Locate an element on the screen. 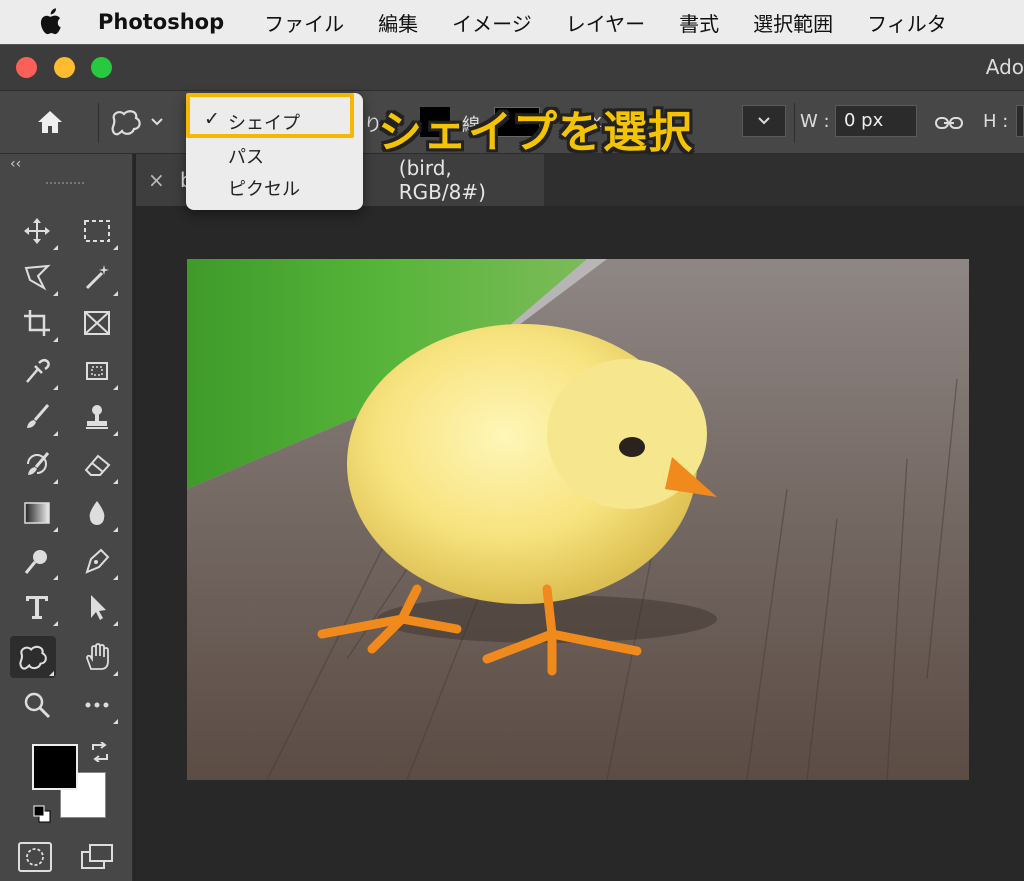  zoom-tool is located at coordinates (37, 705).